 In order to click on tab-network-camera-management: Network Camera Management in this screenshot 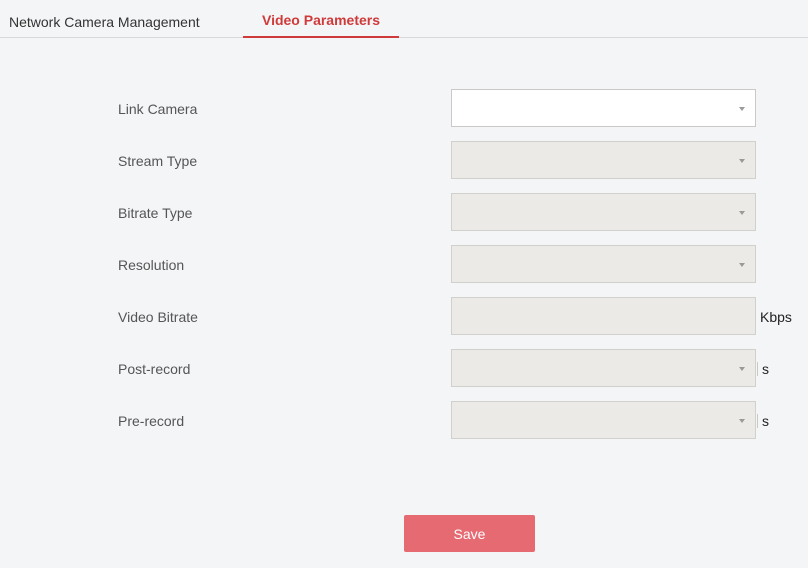, I will do `click(104, 19)`.